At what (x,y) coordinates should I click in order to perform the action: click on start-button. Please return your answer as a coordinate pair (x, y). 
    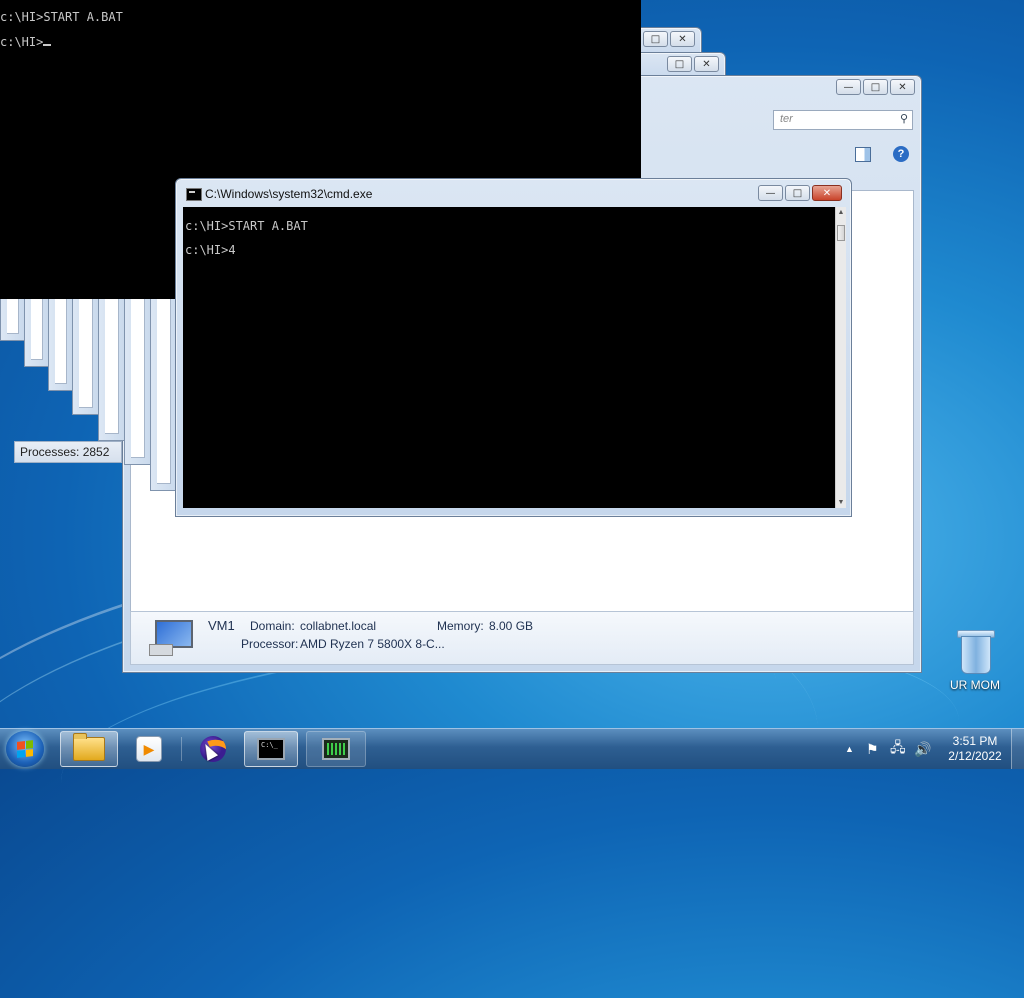
    Looking at the image, I should click on (25, 749).